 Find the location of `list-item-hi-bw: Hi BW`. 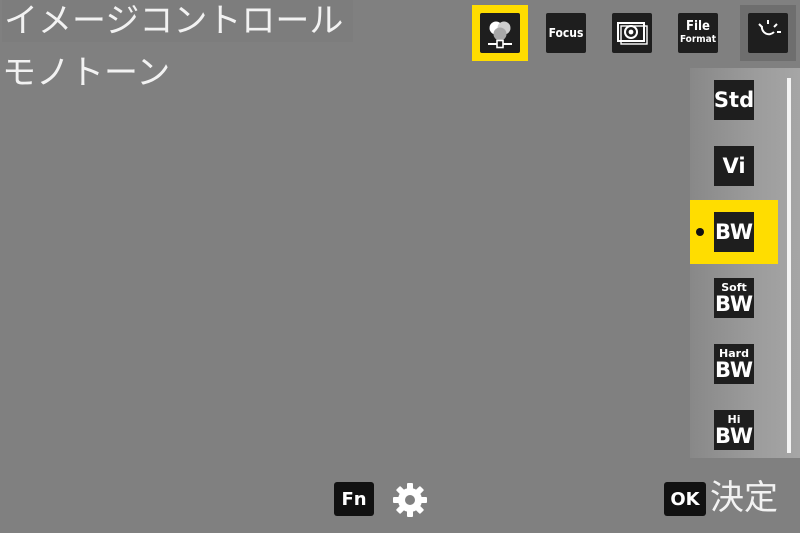

list-item-hi-bw: Hi BW is located at coordinates (734, 430).